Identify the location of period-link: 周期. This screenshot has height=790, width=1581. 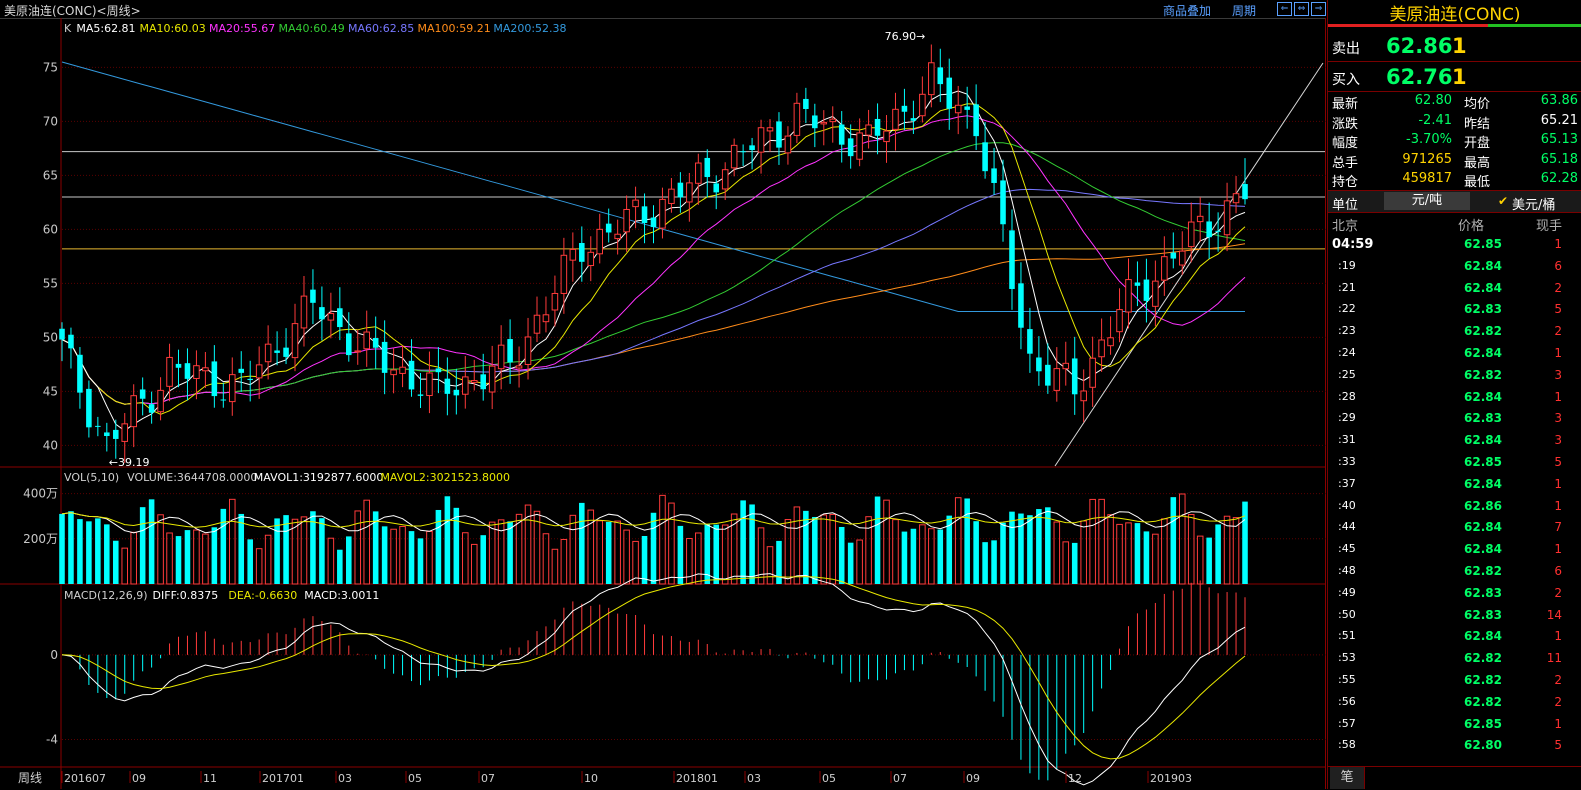
(1244, 10).